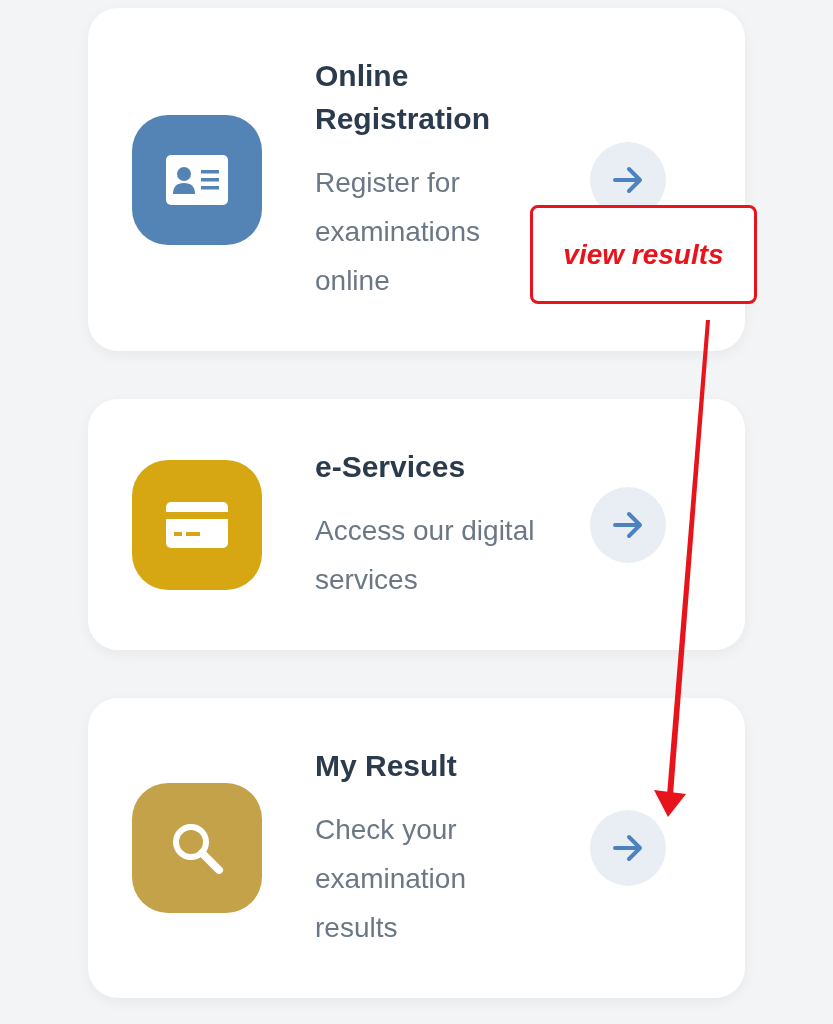 This screenshot has width=833, height=1024. I want to click on card-description: Access our digital services, so click(425, 555).